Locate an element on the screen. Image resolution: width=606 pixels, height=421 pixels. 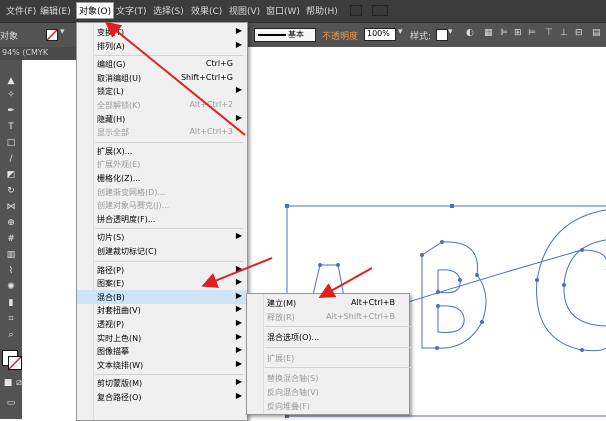
menu-help: 帮助(H) is located at coordinates (322, 10).